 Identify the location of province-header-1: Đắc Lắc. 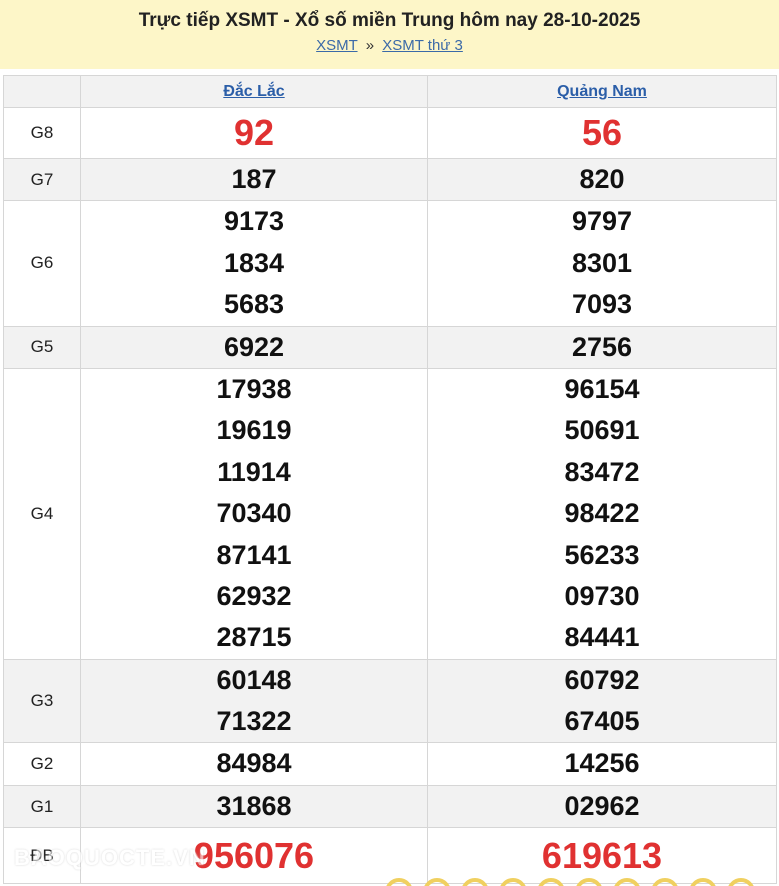
(254, 91).